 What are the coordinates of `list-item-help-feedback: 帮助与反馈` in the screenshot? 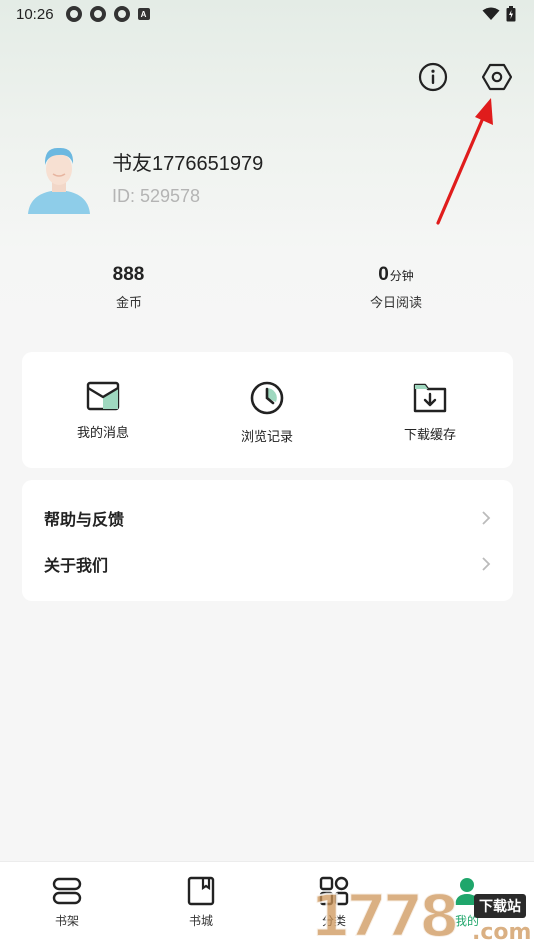 It's located at (267, 518).